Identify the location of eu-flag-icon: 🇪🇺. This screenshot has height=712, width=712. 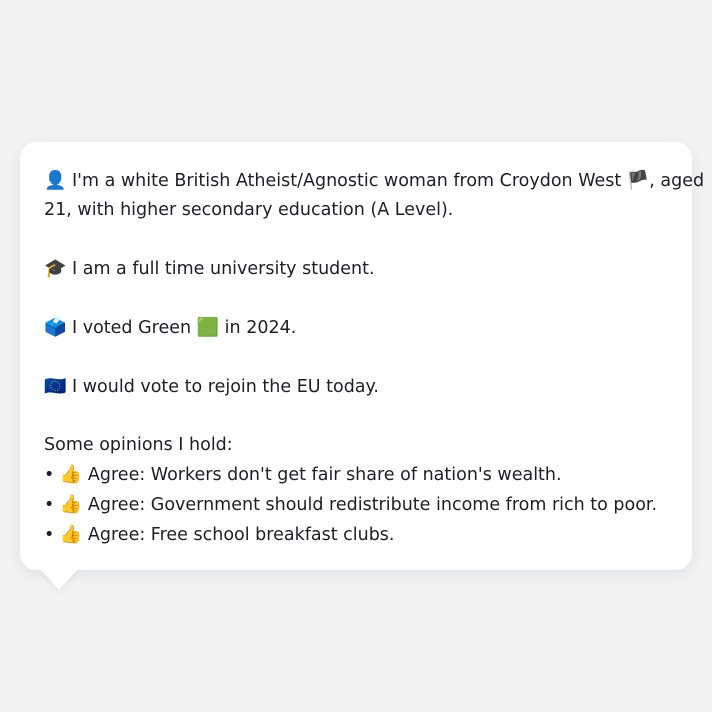
(55, 386).